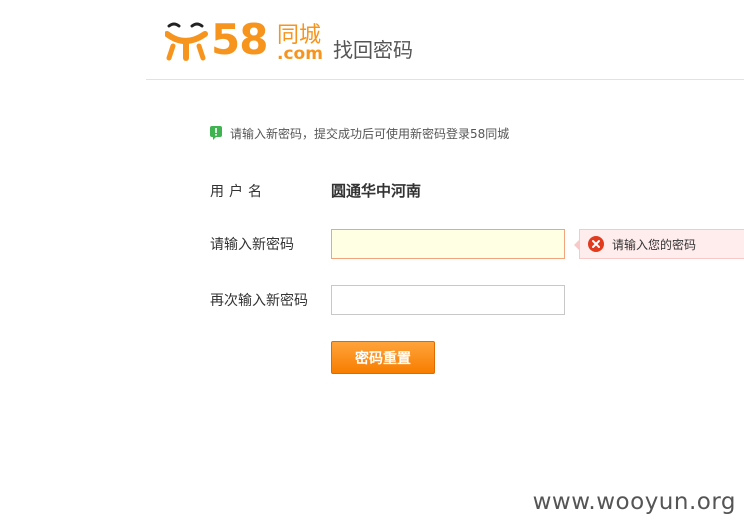  Describe the element at coordinates (445, 79) in the screenshot. I see `header-divider` at that location.